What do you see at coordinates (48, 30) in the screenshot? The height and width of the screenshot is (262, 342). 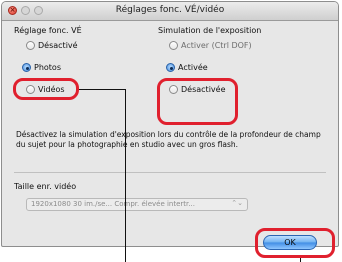 I see `group-label-live-view: Réglage fonc. VÉ` at bounding box center [48, 30].